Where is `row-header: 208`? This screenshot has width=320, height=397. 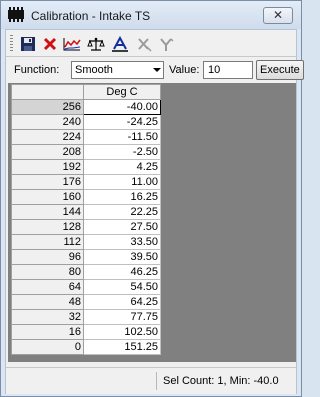 row-header: 208 is located at coordinates (47, 152).